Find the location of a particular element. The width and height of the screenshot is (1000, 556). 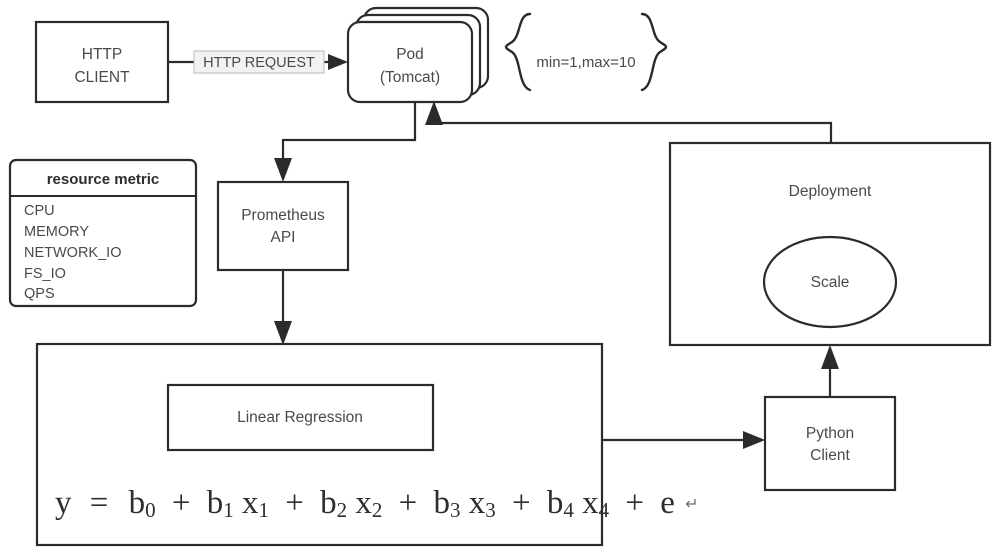

node-linear-regression-label: Linear Regression is located at coordinates (300, 417).